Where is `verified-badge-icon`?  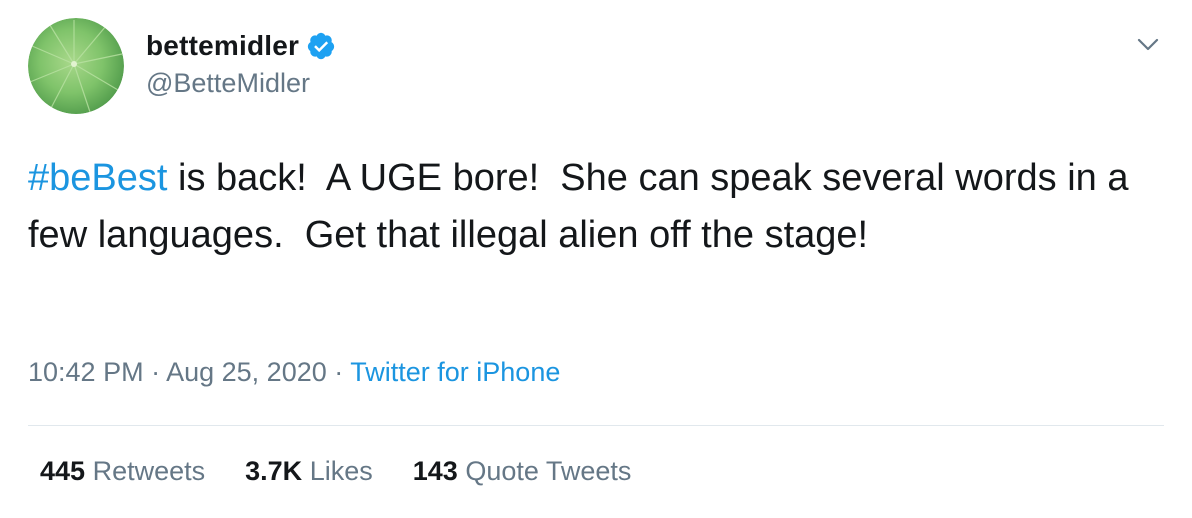
verified-badge-icon is located at coordinates (321, 46).